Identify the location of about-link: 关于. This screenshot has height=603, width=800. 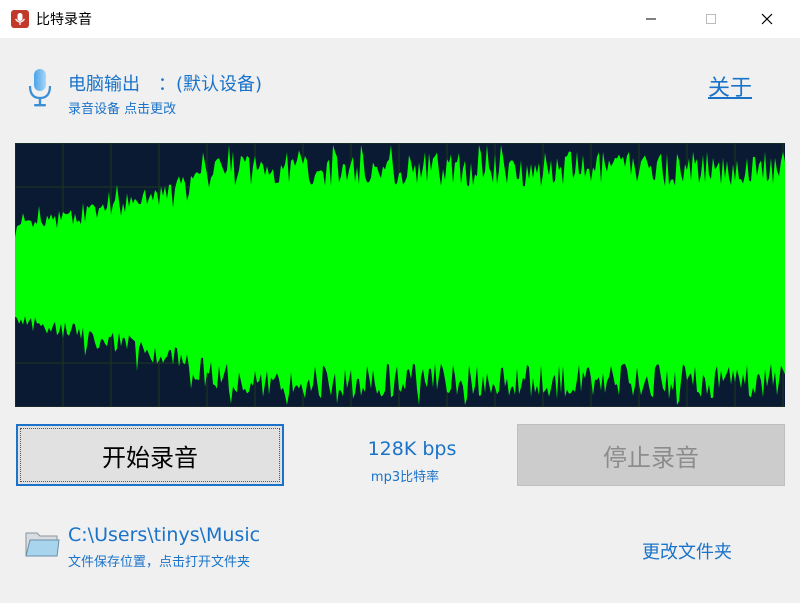
(730, 86).